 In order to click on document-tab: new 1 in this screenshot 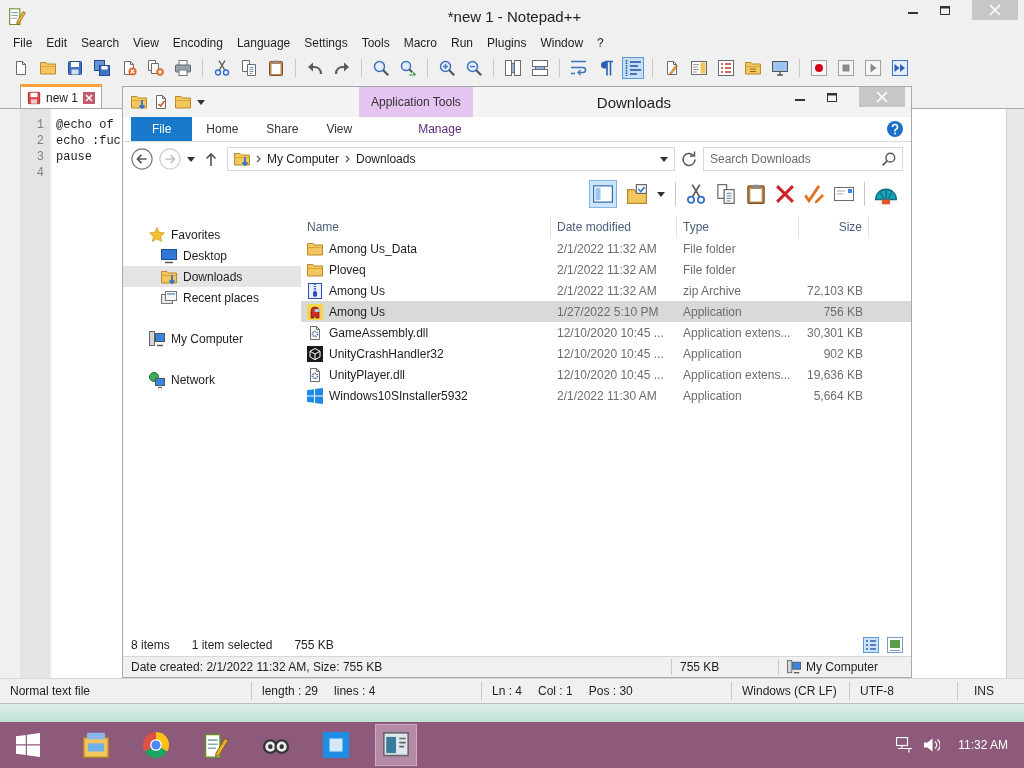, I will do `click(61, 96)`.